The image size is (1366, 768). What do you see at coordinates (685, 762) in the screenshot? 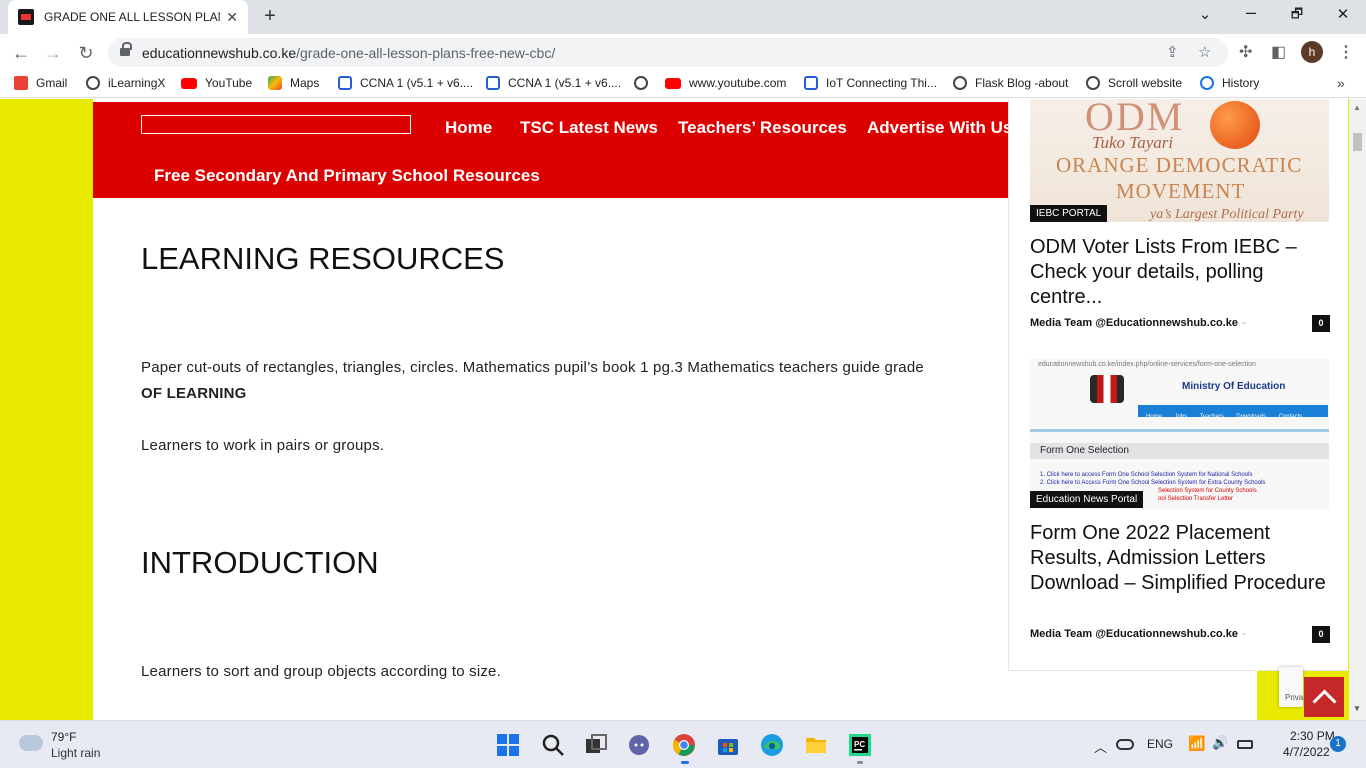
I see `chrome-active-indicator` at bounding box center [685, 762].